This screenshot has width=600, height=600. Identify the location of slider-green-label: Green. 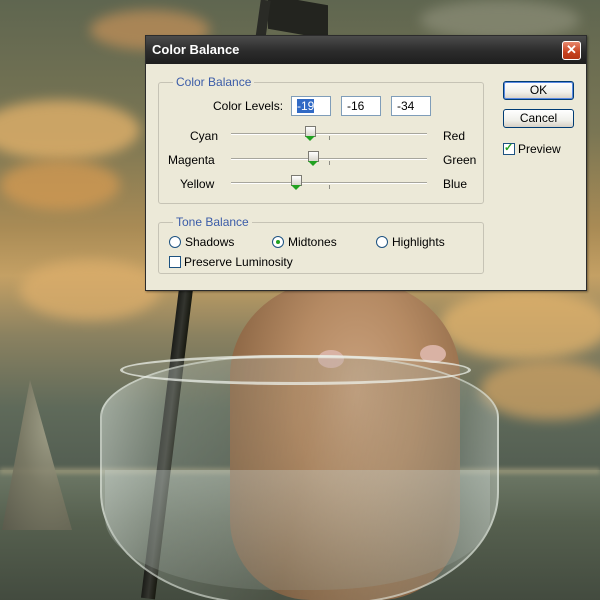
(460, 160).